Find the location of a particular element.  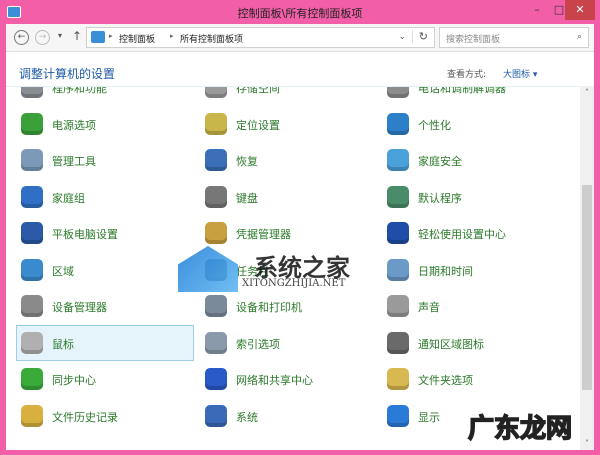

item-label: 家庭组 is located at coordinates (68, 198).